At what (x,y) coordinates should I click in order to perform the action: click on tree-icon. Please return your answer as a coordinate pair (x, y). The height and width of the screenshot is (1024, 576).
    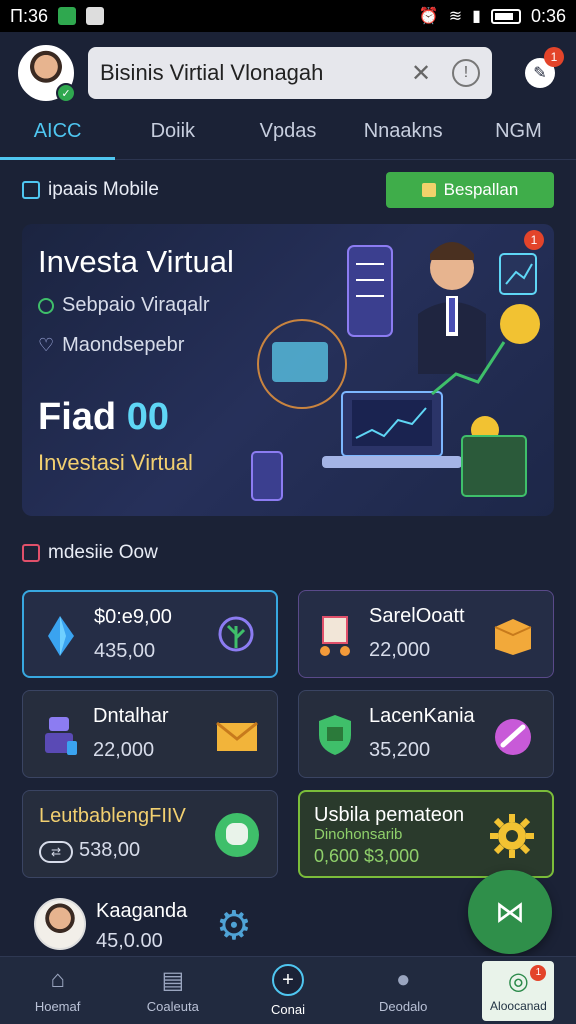
    Looking at the image, I should click on (236, 634).